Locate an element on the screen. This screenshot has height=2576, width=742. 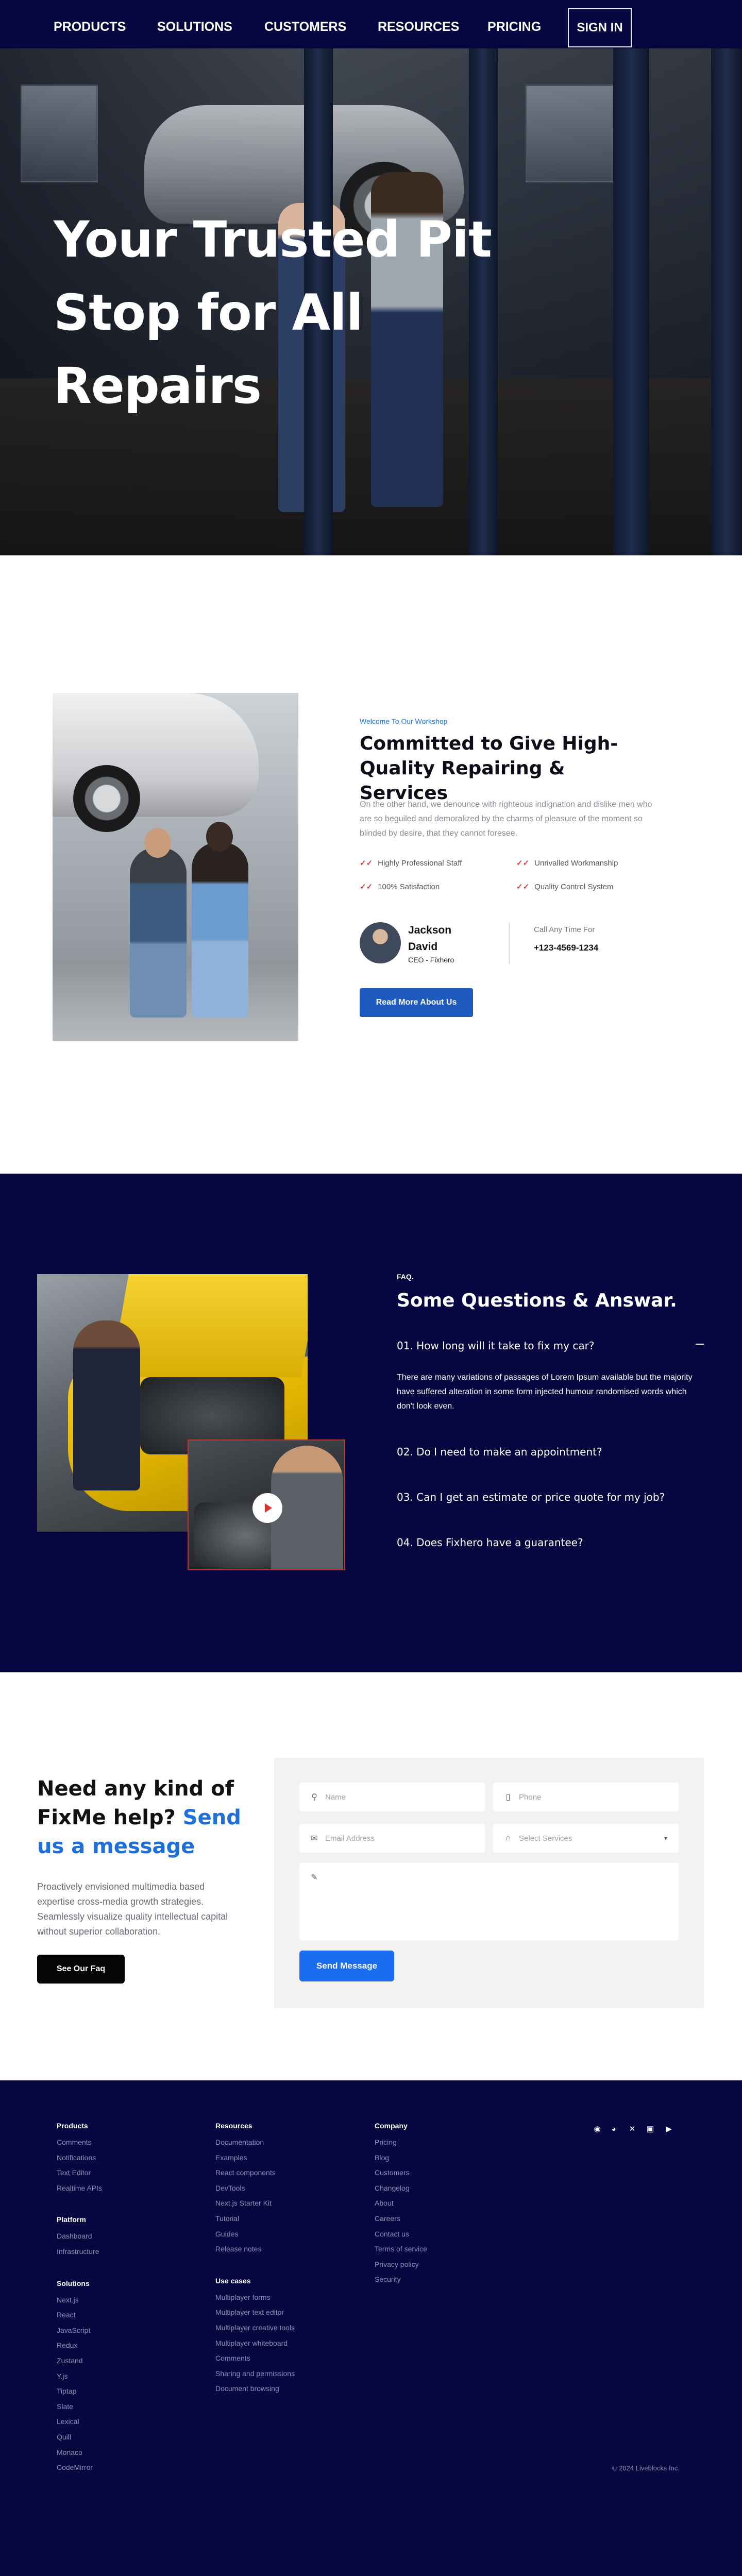
faq-kicker: FAQ. is located at coordinates (405, 1277).